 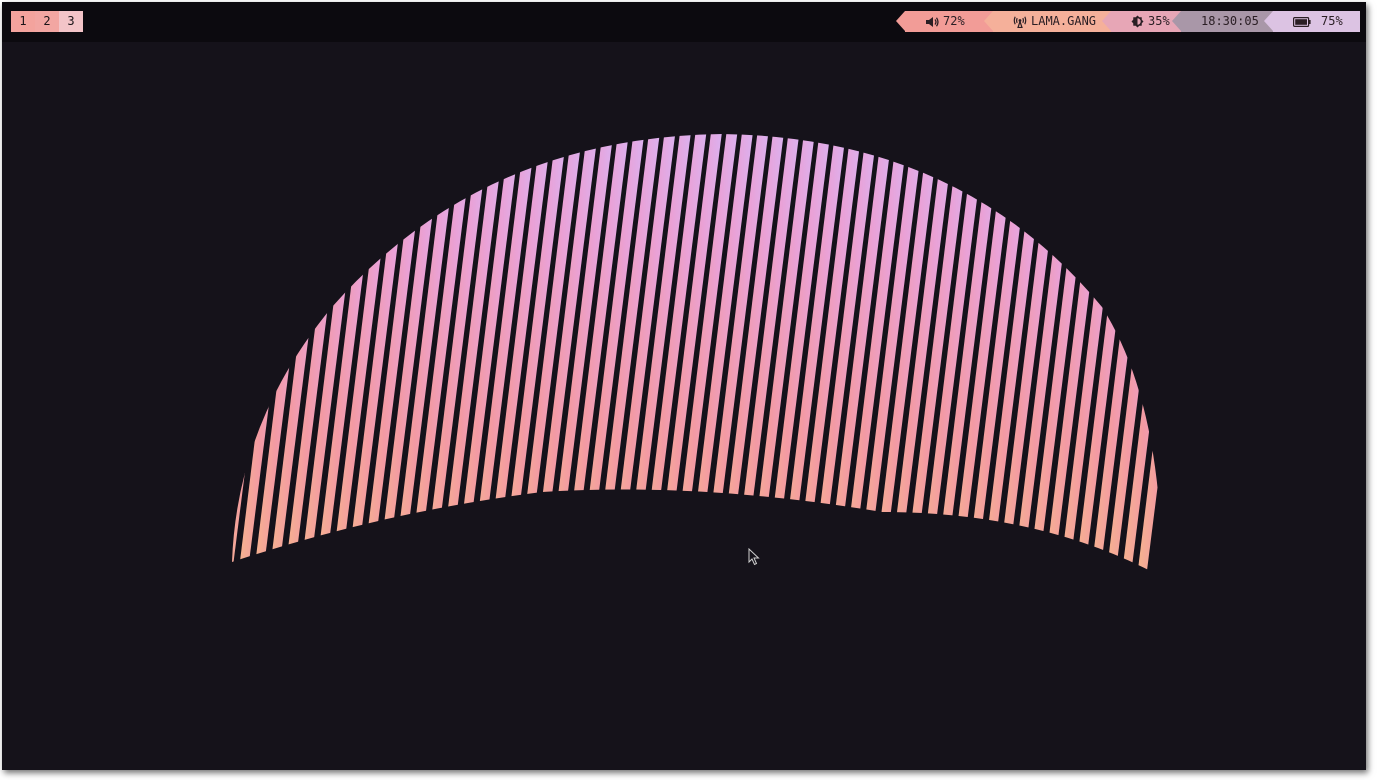 I want to click on network-name: LAMA.GANG, so click(x=1064, y=21).